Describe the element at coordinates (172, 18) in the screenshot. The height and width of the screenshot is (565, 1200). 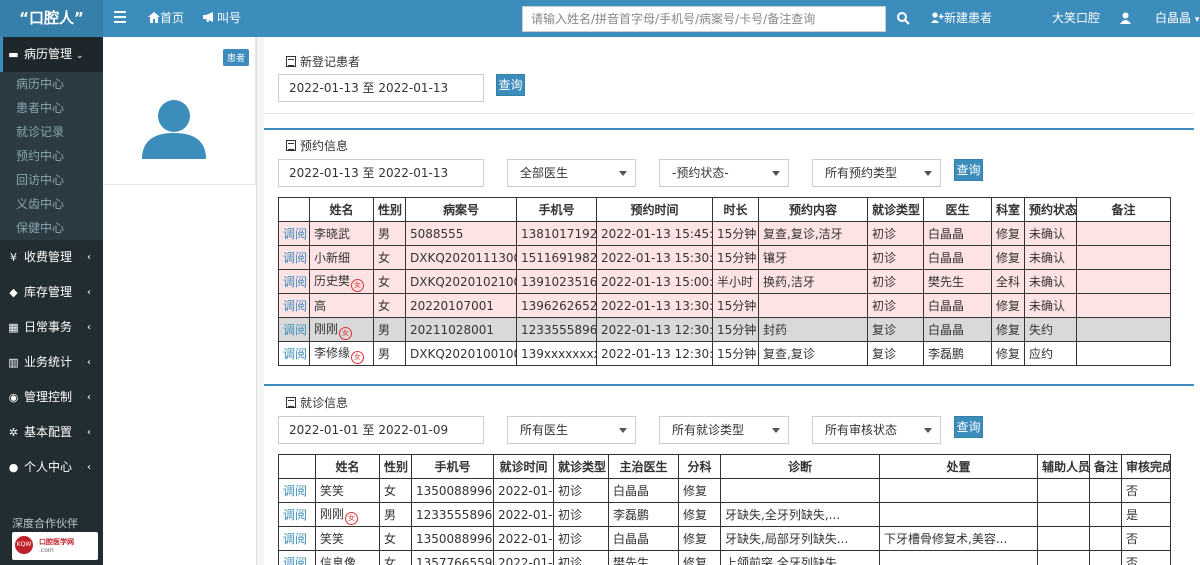
I see `nav-home-label: 首页` at that location.